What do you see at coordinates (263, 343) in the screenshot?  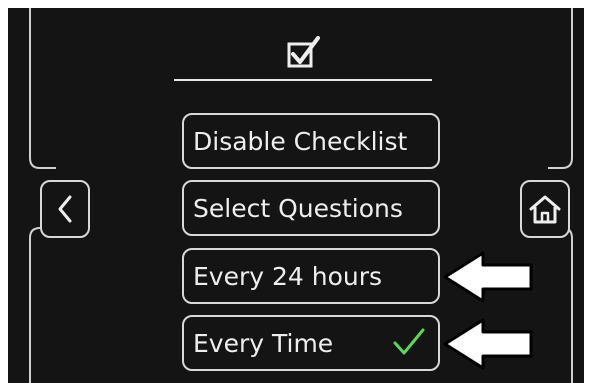 I see `menu-item-label: Every Time` at bounding box center [263, 343].